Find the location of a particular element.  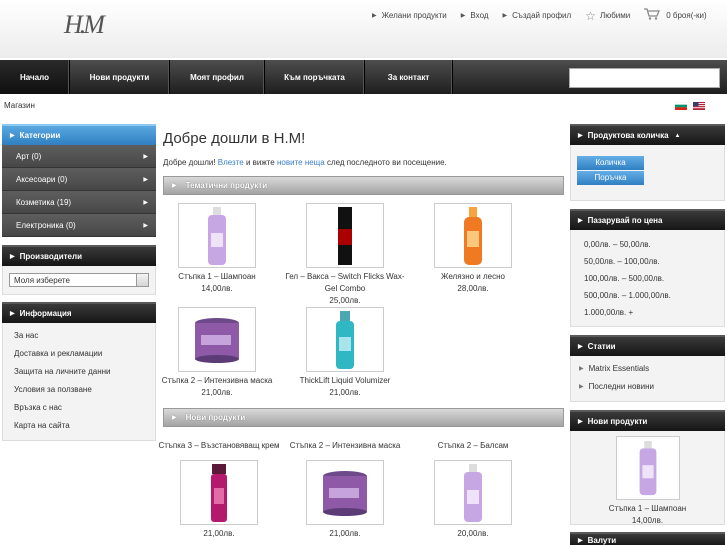

categories-header: ▶ Категории is located at coordinates (79, 134).